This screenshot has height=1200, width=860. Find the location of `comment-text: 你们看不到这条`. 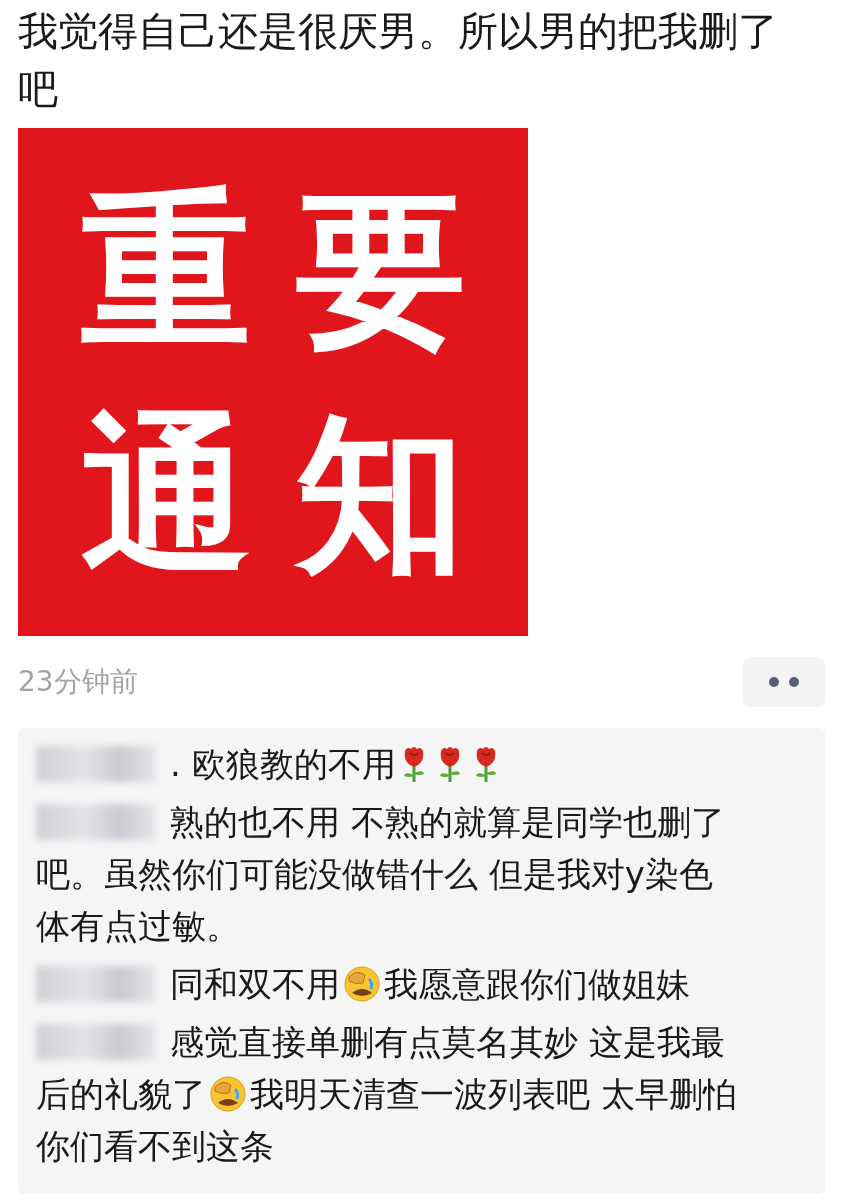

comment-text: 你们看不到这条 is located at coordinates (155, 1146).